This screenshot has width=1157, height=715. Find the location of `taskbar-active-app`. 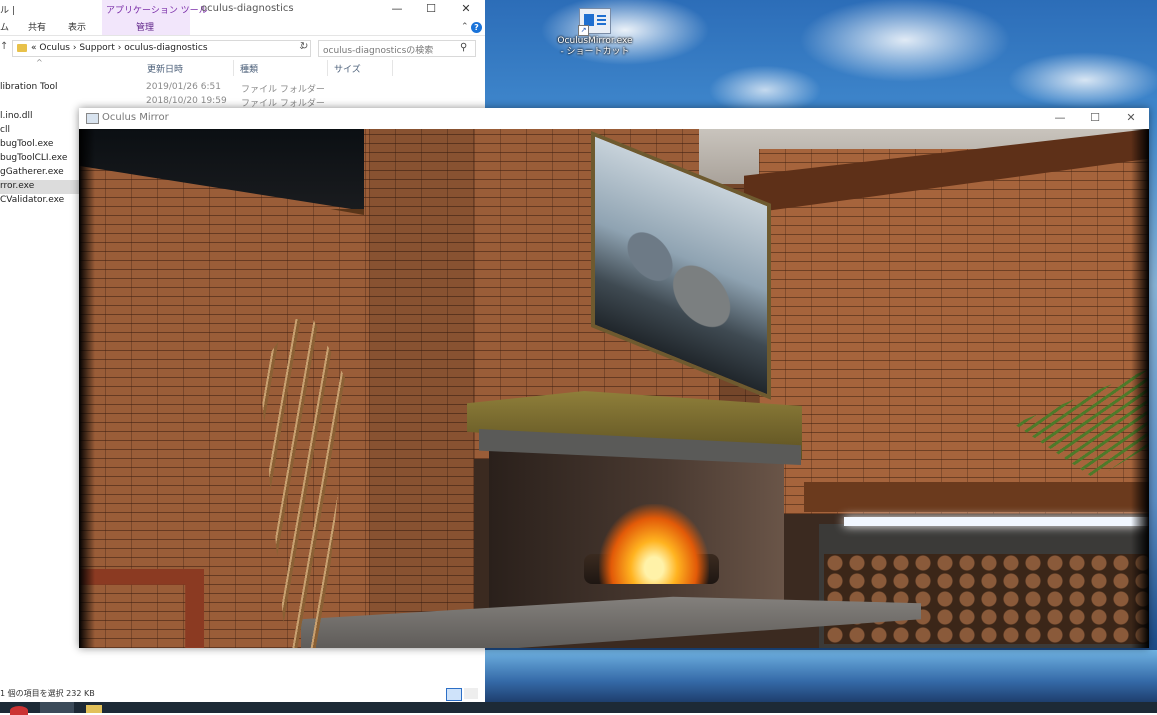

taskbar-active-app is located at coordinates (57, 707).